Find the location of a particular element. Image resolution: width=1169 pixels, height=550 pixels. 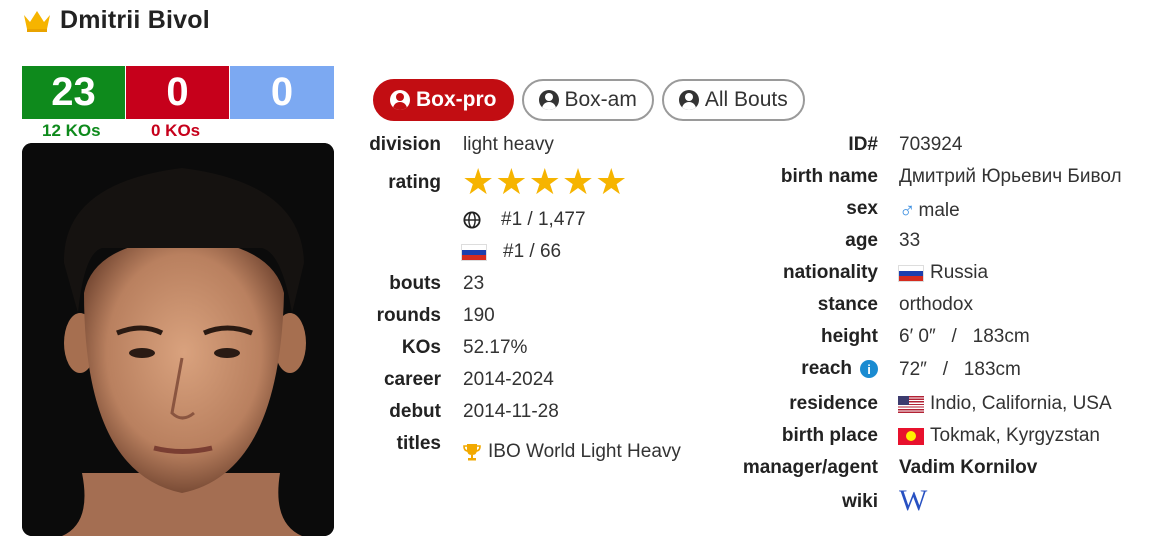

value-residence: Indio, California, USA is located at coordinates (1005, 404).